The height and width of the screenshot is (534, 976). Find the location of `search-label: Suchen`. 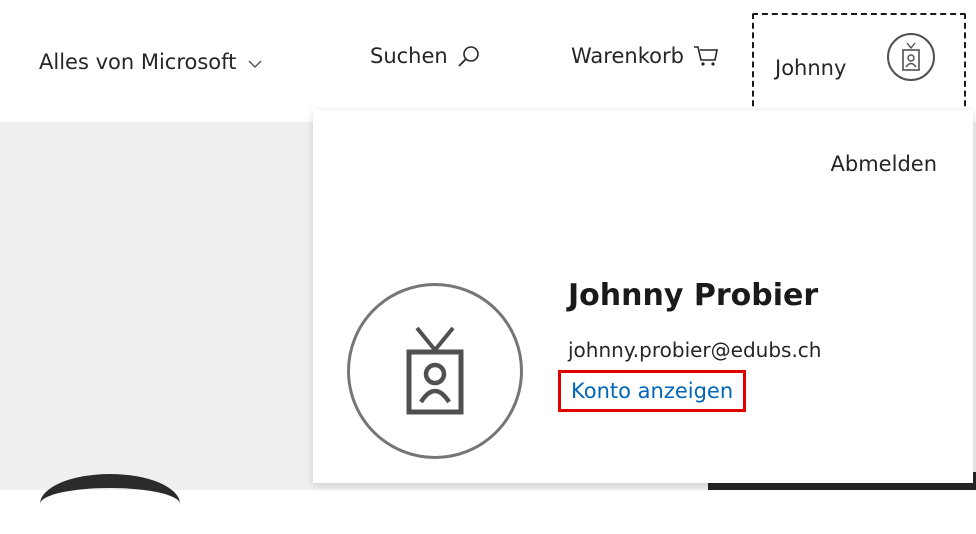

search-label: Suchen is located at coordinates (409, 56).